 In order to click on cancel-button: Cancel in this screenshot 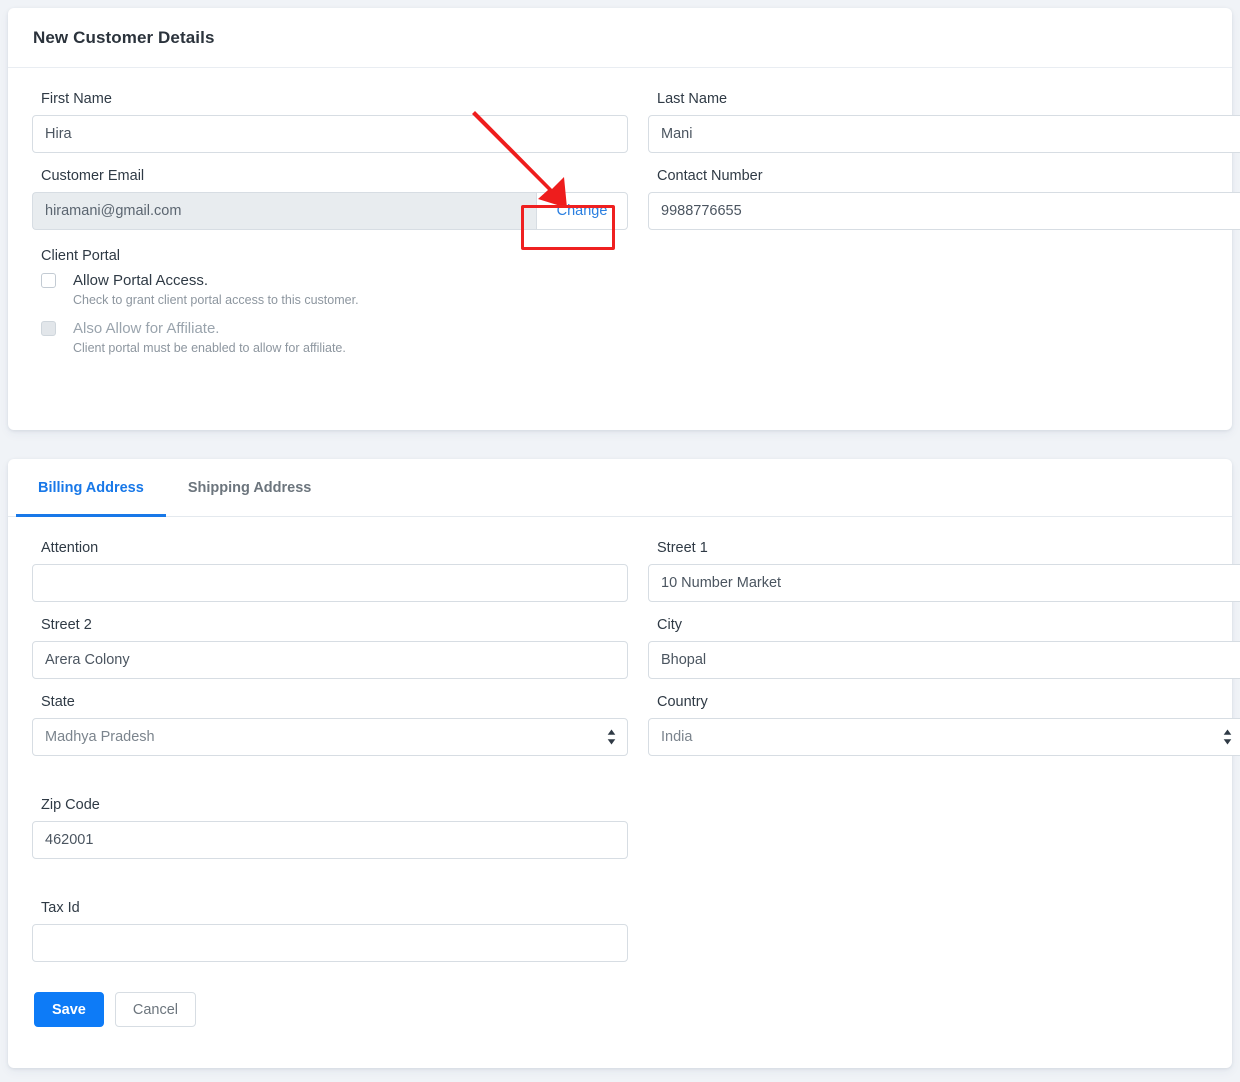, I will do `click(155, 1009)`.